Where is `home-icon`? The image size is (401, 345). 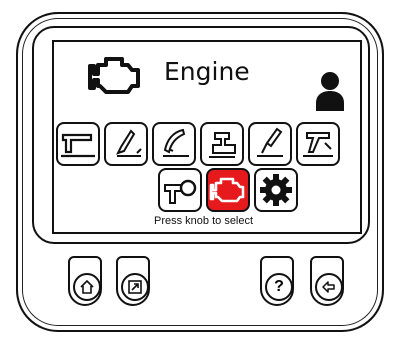
home-icon is located at coordinates (87, 286).